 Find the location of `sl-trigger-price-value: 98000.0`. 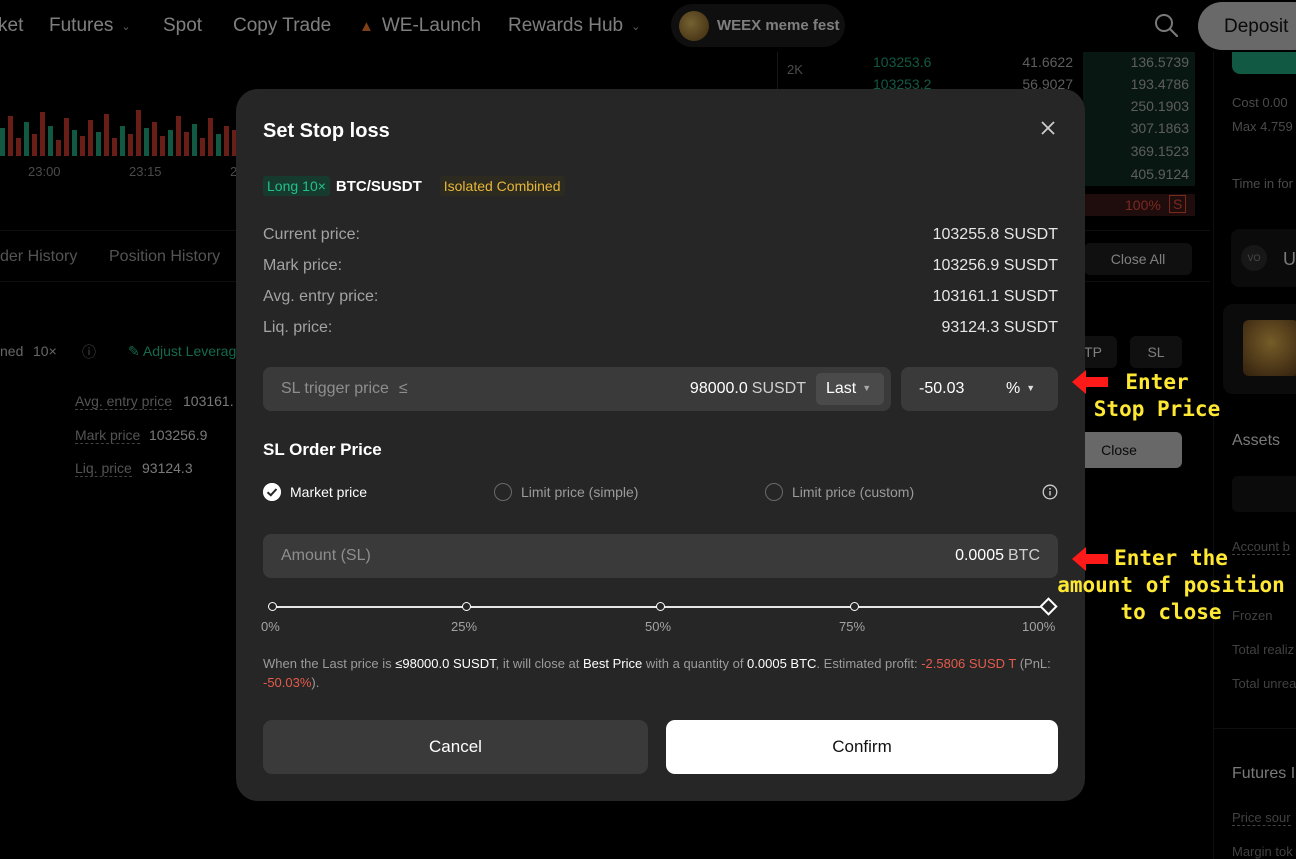

sl-trigger-price-value: 98000.0 is located at coordinates (718, 388).